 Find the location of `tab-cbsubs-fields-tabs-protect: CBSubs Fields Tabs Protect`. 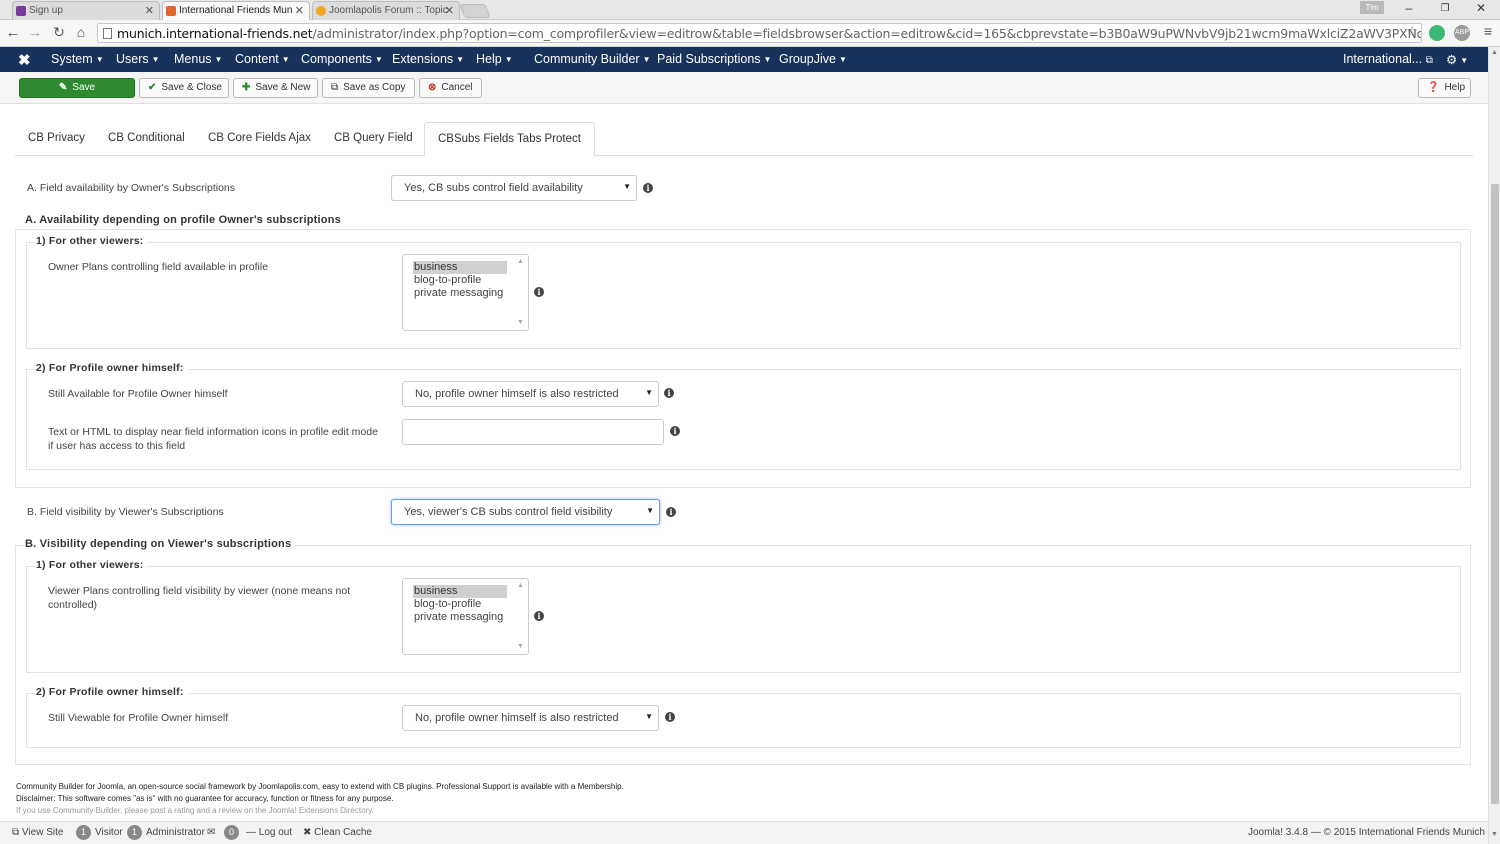

tab-cbsubs-fields-tabs-protect: CBSubs Fields Tabs Protect is located at coordinates (509, 139).